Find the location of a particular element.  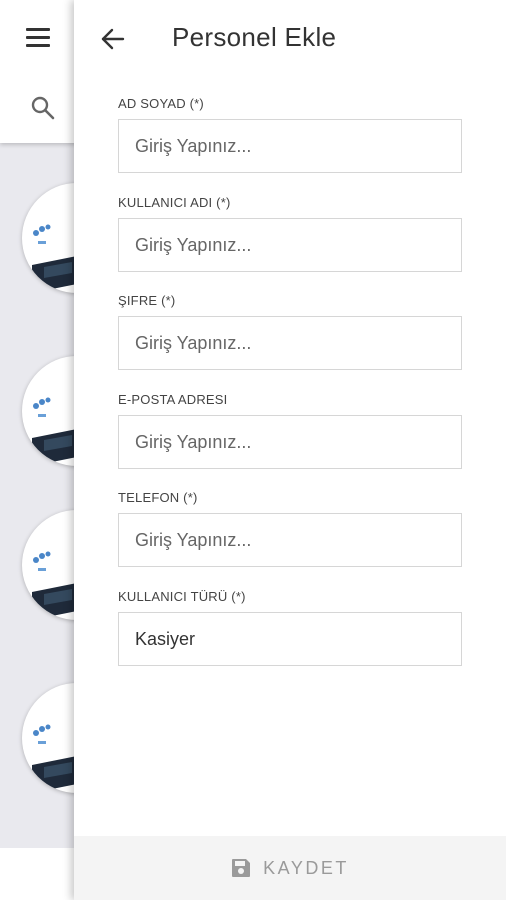

username-label: KULLANICI ADI (*) is located at coordinates (174, 202).